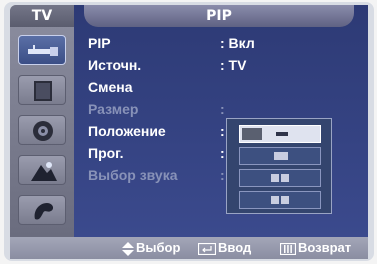  Describe the element at coordinates (99, 43) in the screenshot. I see `menu-item-label: PIP` at that location.